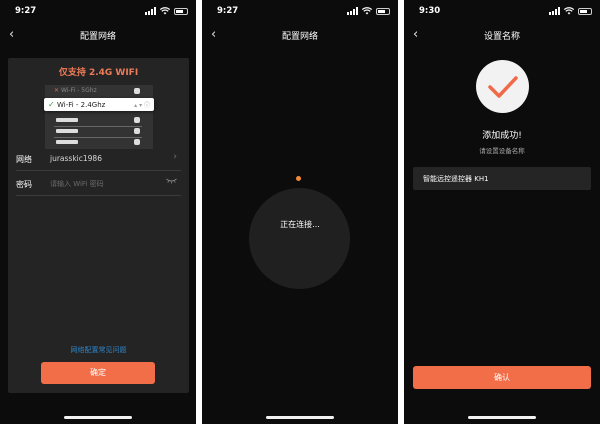 This screenshot has height=424, width=600. Describe the element at coordinates (51, 104) in the screenshot. I see `checkmark-icon: ✓` at that location.